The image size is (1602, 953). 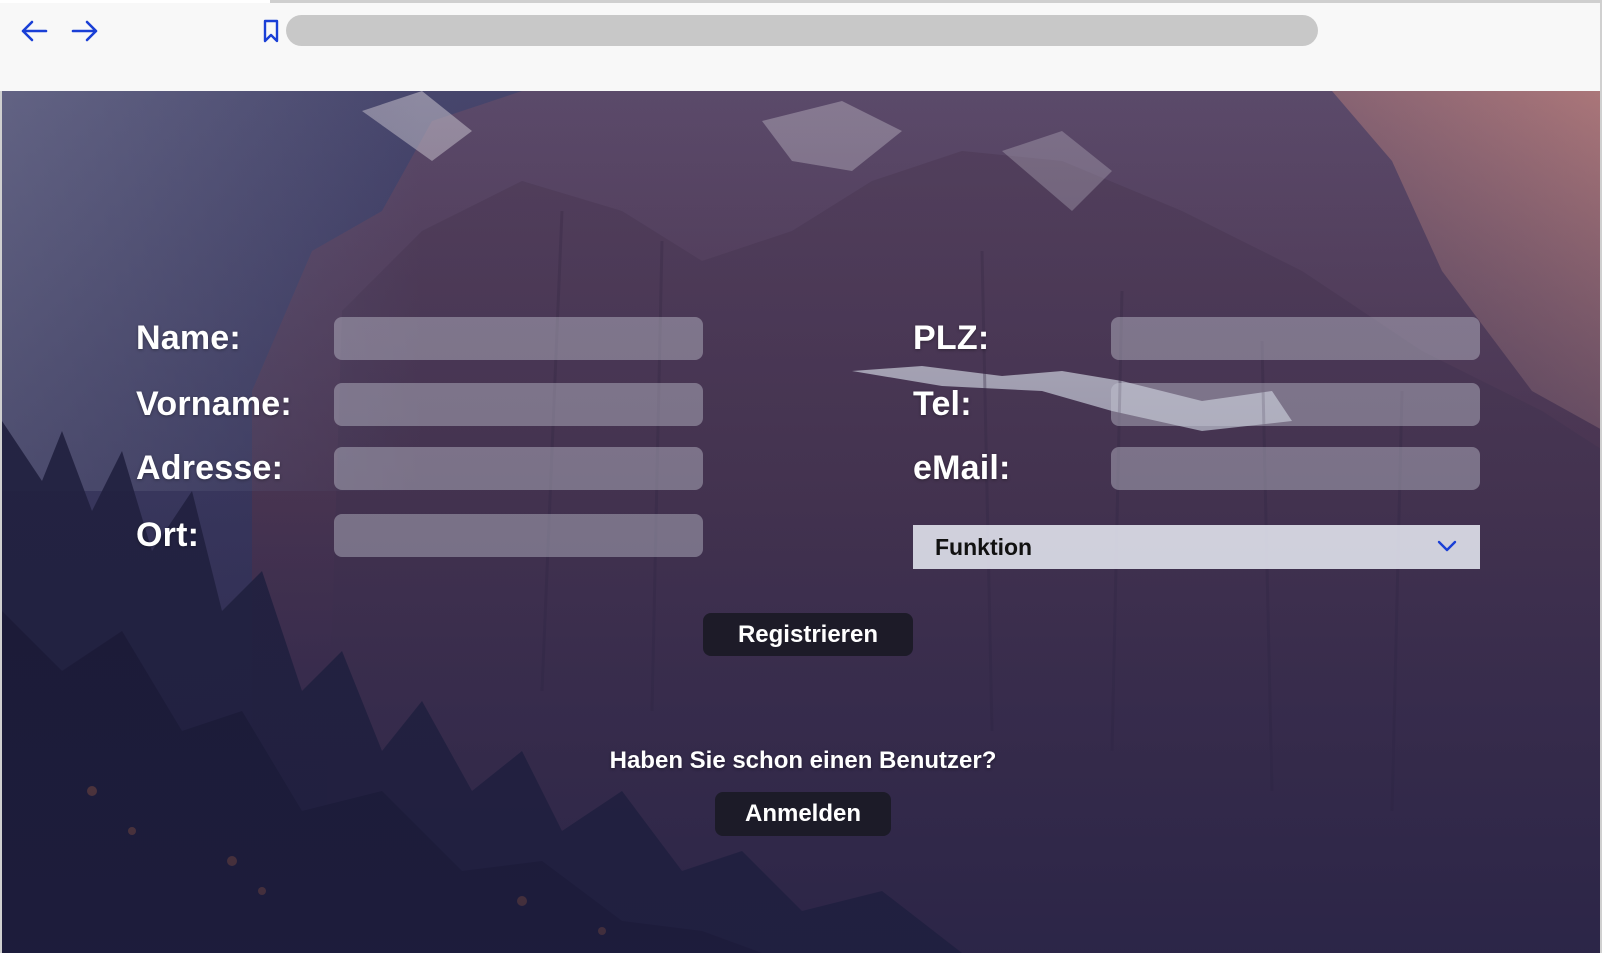 What do you see at coordinates (518, 404) in the screenshot?
I see `vorname-input` at bounding box center [518, 404].